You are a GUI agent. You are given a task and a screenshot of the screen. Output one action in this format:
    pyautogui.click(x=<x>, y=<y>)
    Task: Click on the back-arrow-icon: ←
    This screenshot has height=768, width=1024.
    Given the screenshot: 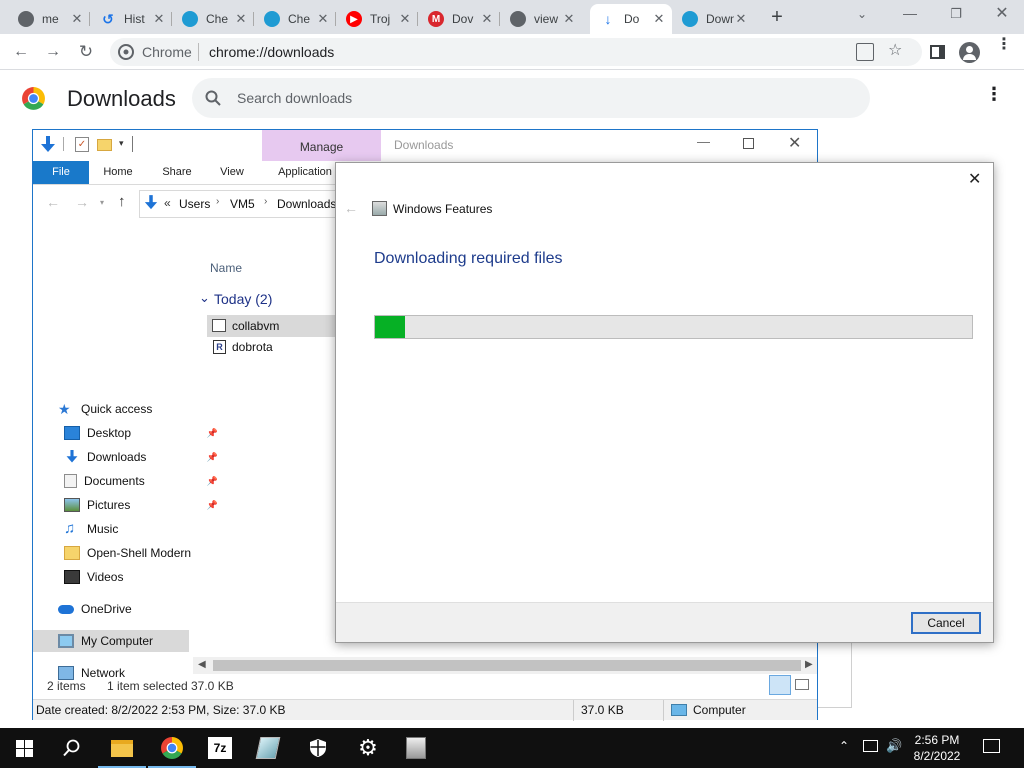 What is the action you would take?
    pyautogui.click(x=21, y=52)
    